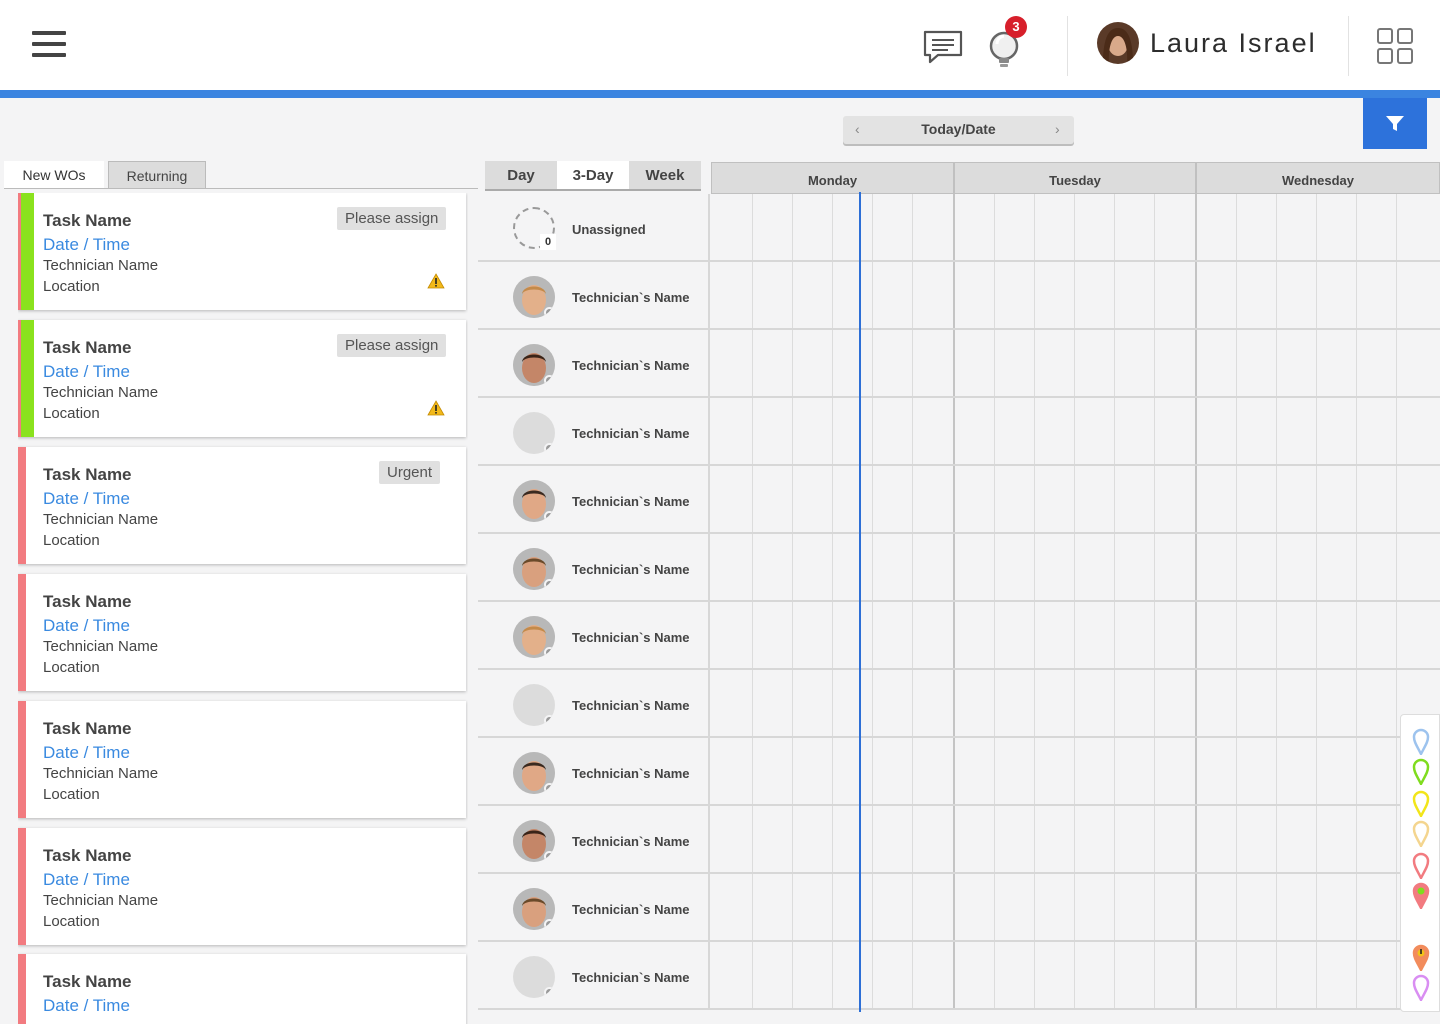  What do you see at coordinates (87, 981) in the screenshot?
I see `task-name: Task Name` at bounding box center [87, 981].